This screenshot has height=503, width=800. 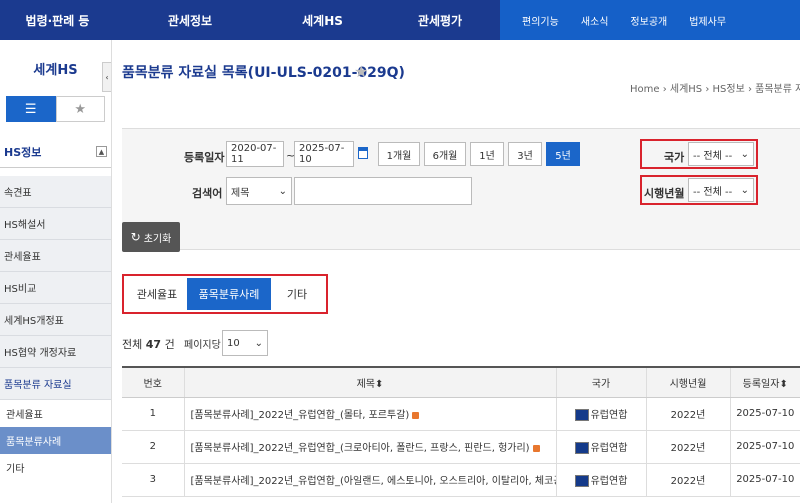 I want to click on calendar-icon, so click(x=363, y=153).